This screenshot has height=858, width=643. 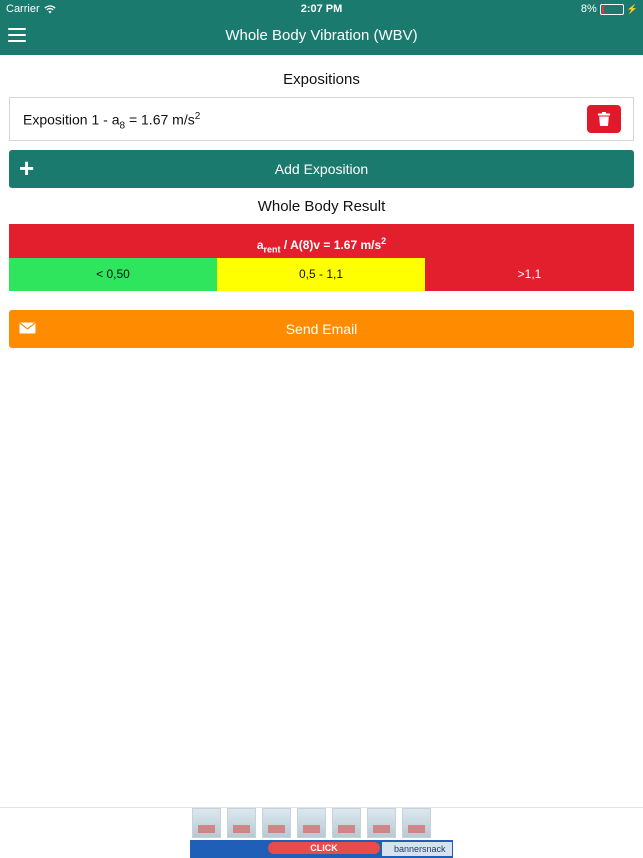 I want to click on exposition-label: Exposition 1 - a8 = 1.67 m/s2, so click(x=112, y=121).